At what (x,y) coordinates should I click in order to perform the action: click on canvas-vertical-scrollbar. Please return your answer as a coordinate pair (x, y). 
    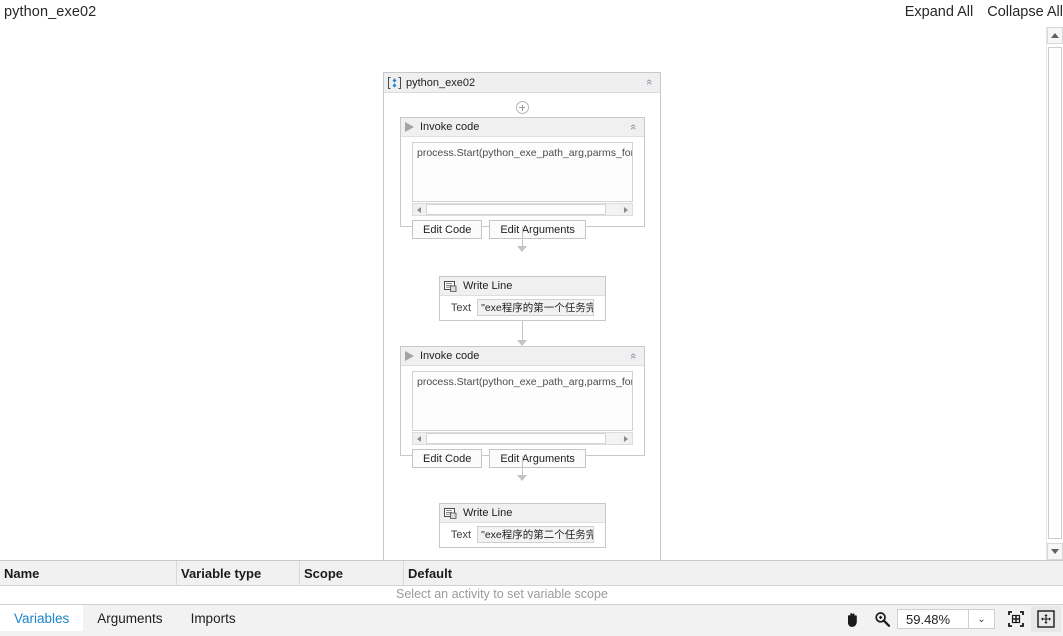
    Looking at the image, I should click on (1054, 293).